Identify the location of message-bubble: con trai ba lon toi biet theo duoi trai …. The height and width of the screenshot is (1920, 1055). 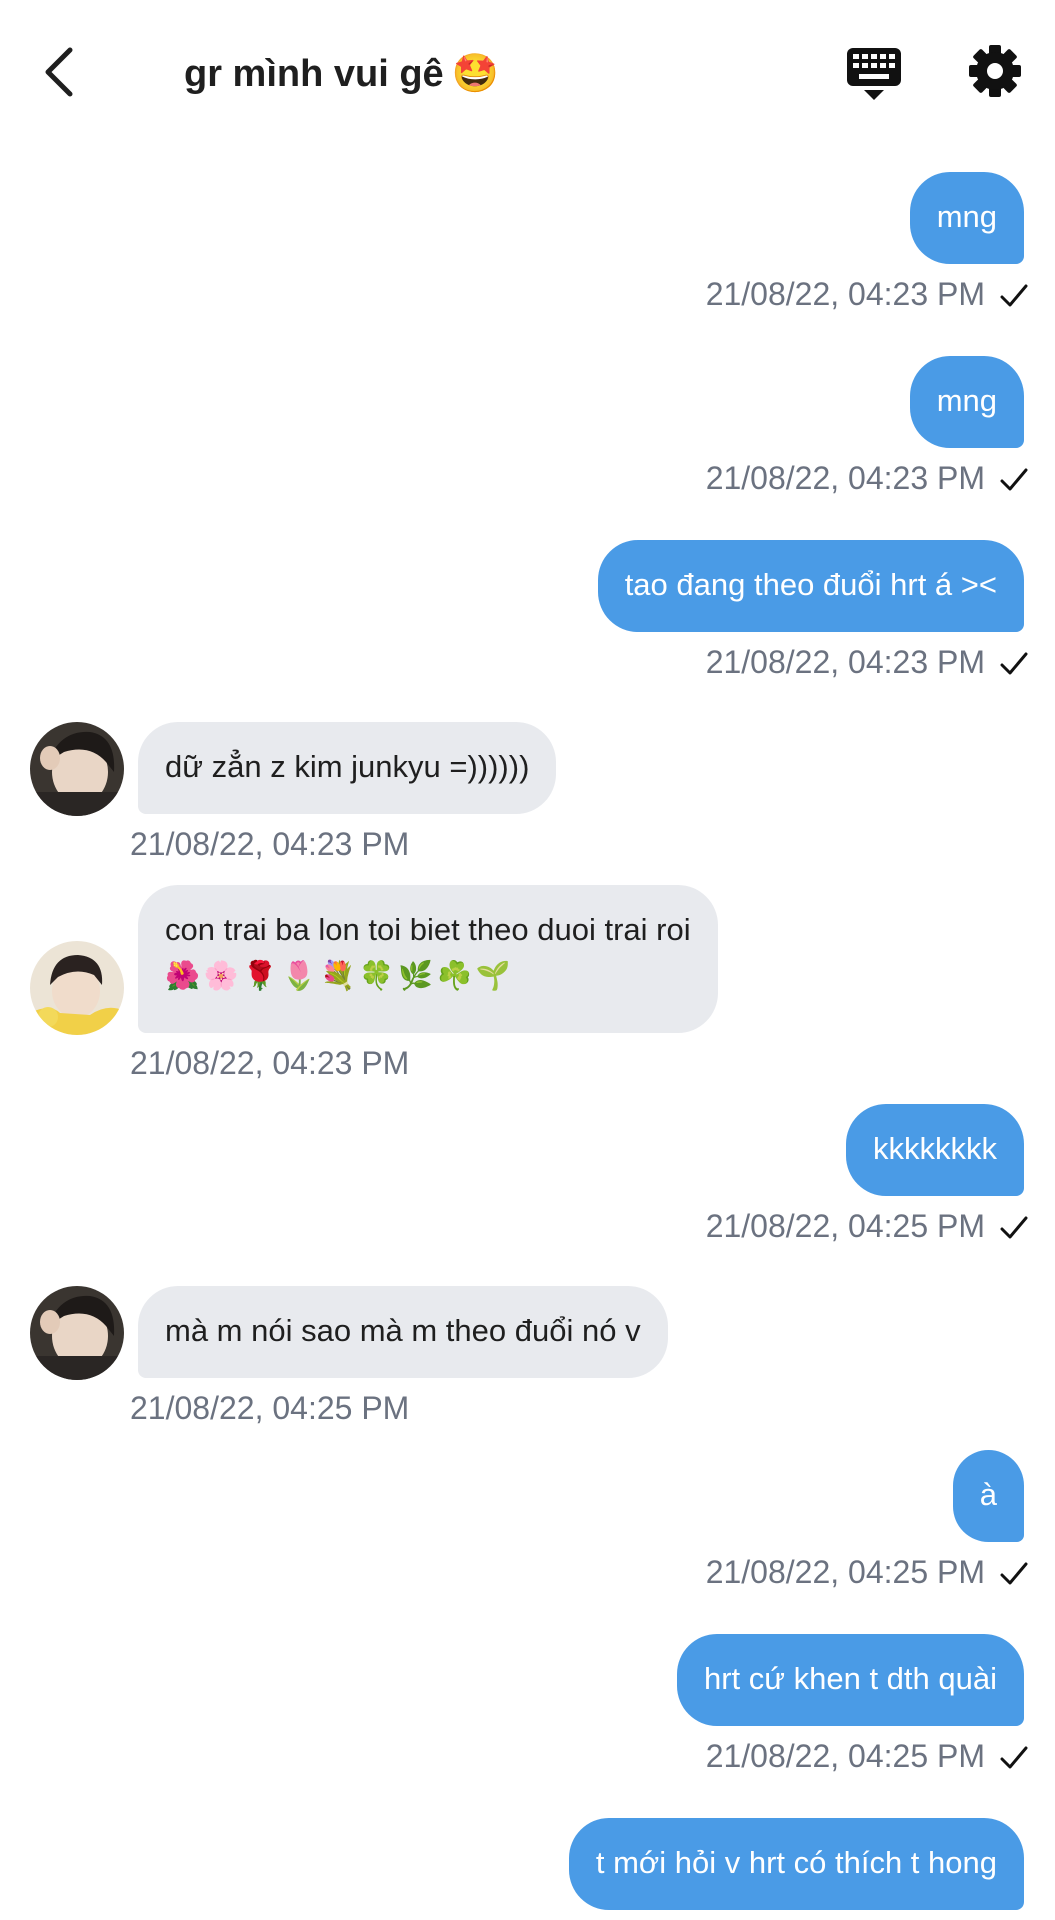
(428, 959).